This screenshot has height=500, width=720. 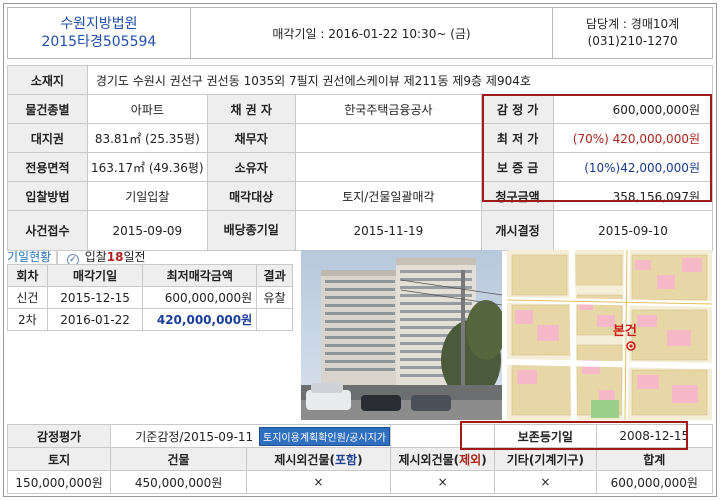 I want to click on schedule-heading: 기일현황, so click(x=29, y=257).